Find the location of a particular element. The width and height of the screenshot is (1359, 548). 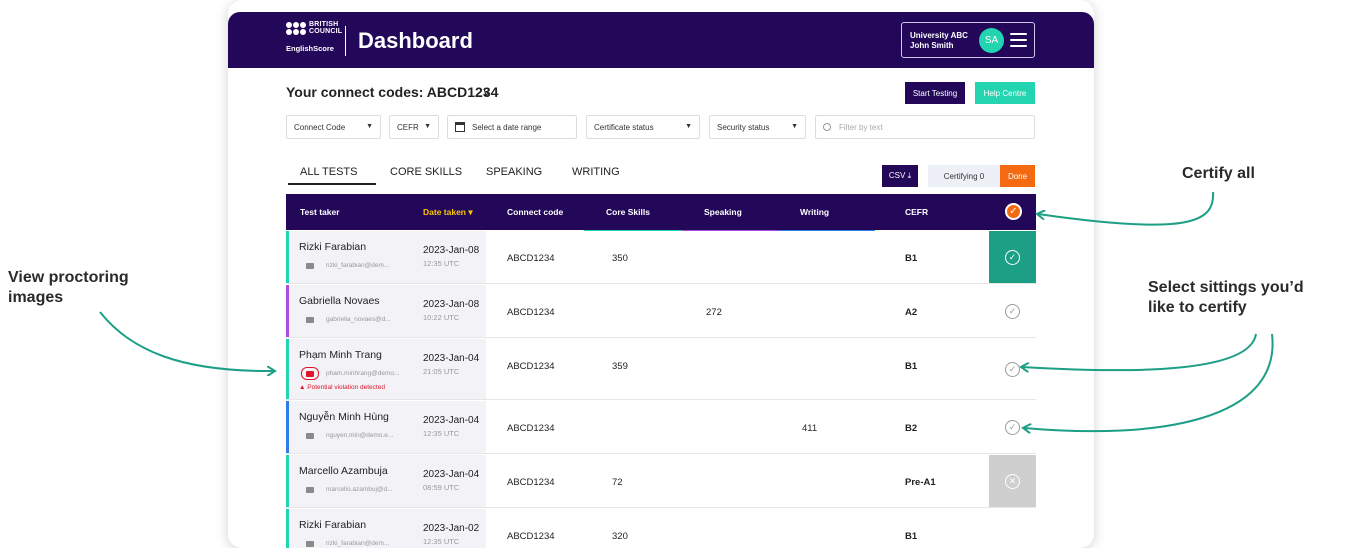

cefr-filter: CEFR ▼ is located at coordinates (414, 127).